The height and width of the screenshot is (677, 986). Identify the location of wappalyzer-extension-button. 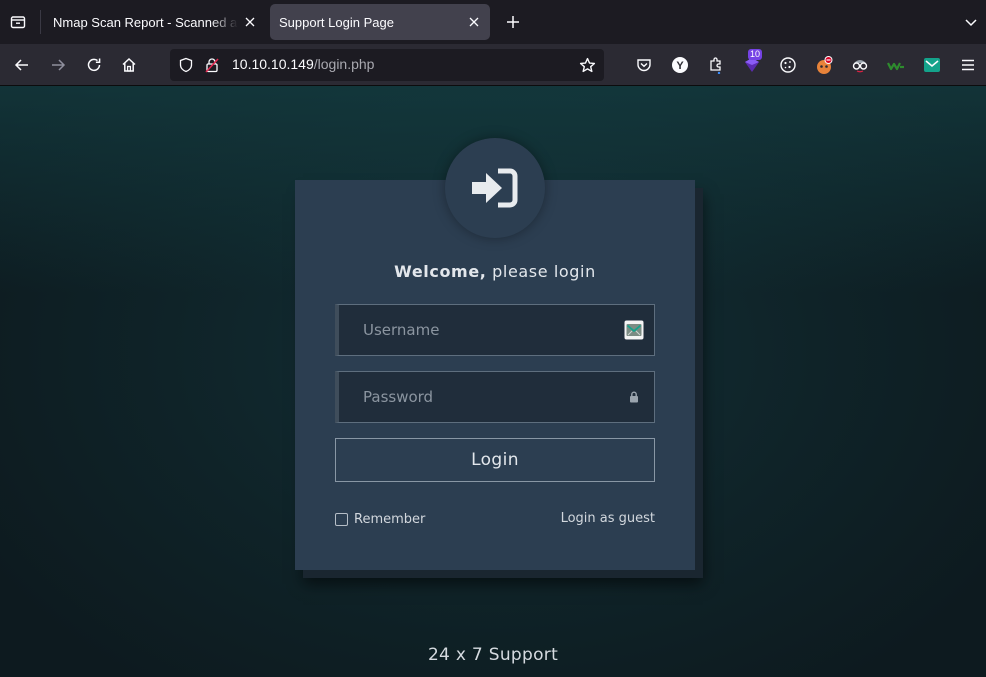
(896, 65).